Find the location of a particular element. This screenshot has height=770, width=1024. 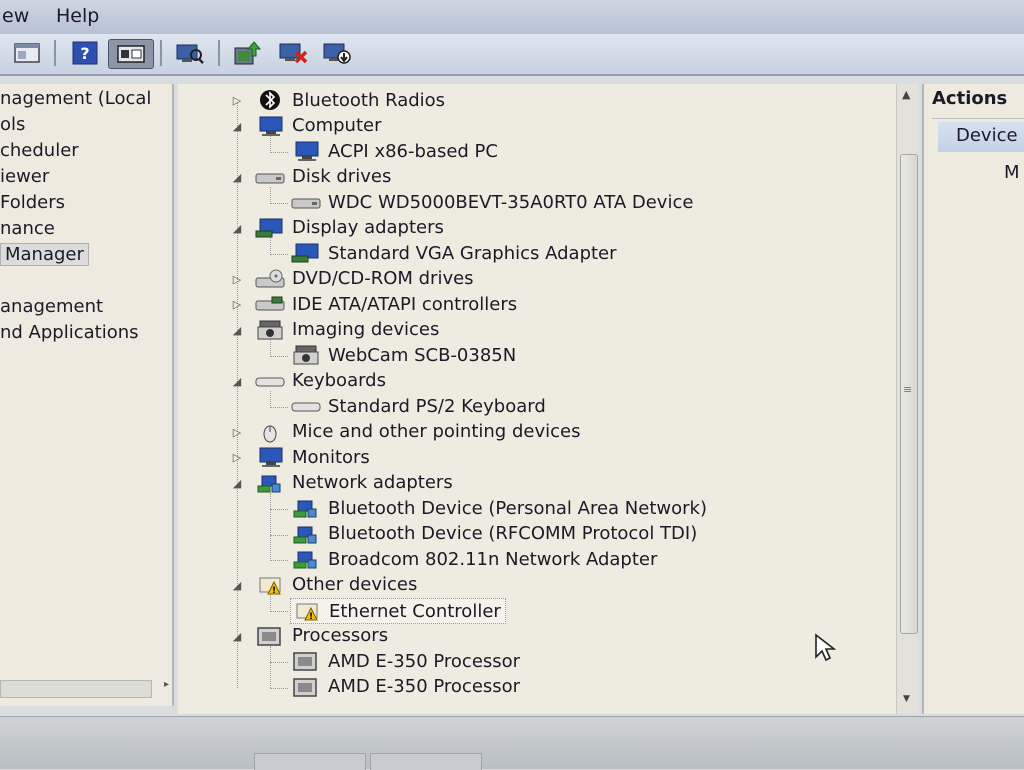

actions-header: Actions is located at coordinates (978, 103).